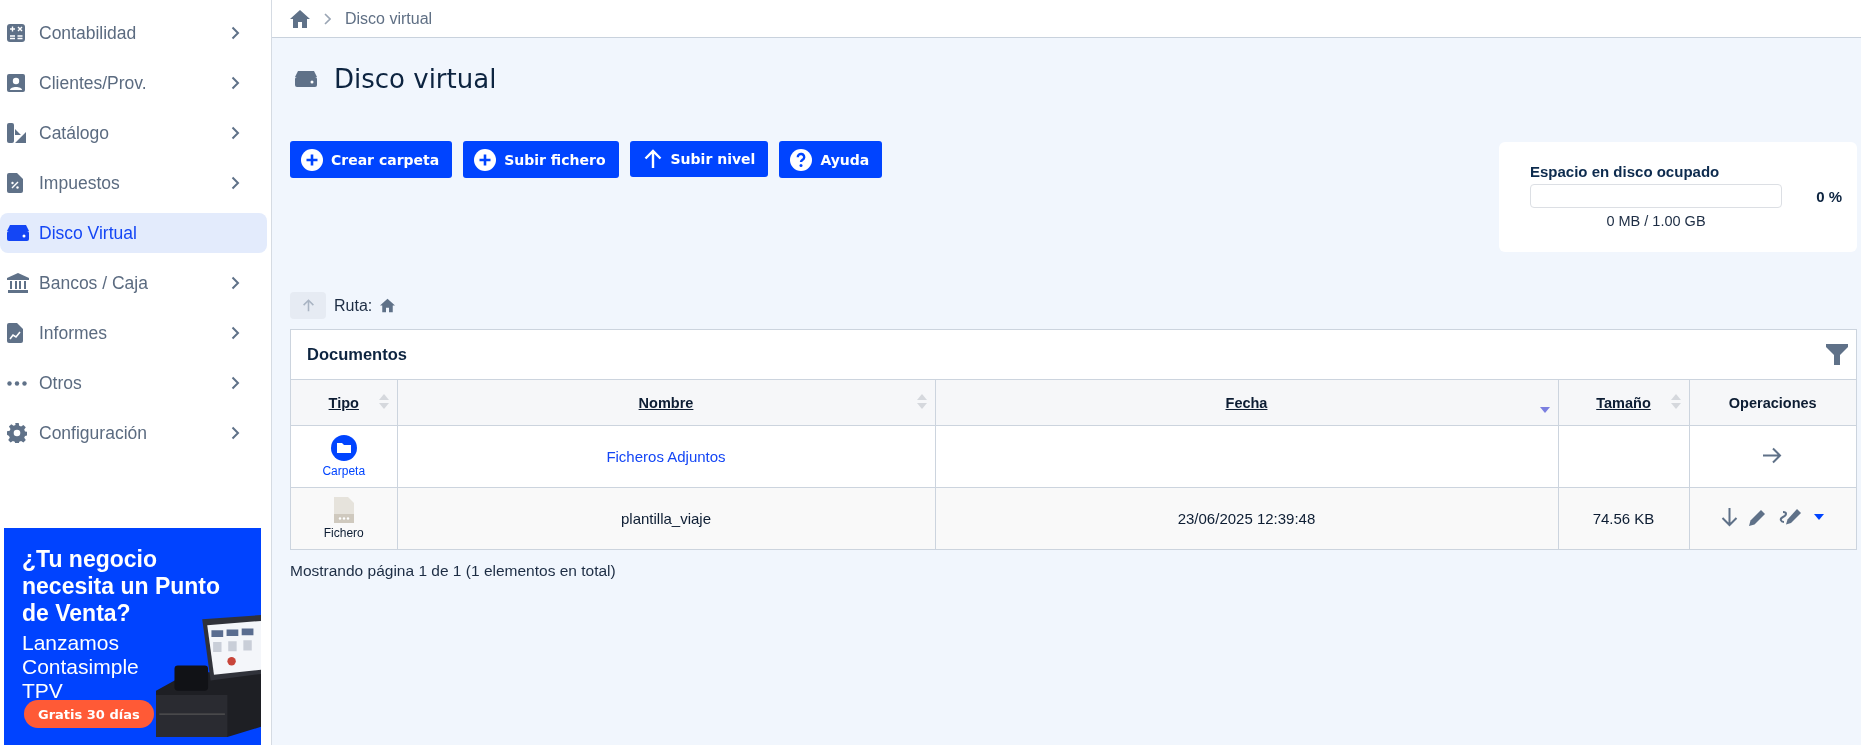 The height and width of the screenshot is (745, 1861). Describe the element at coordinates (357, 354) in the screenshot. I see `table-title: Documentos` at that location.